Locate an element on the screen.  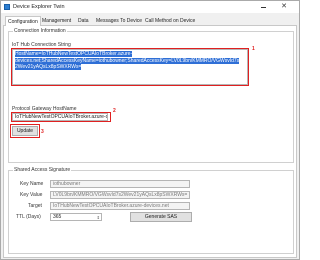
title-bar: Device Explorer Twin ✕ is located at coordinates (150, 7).